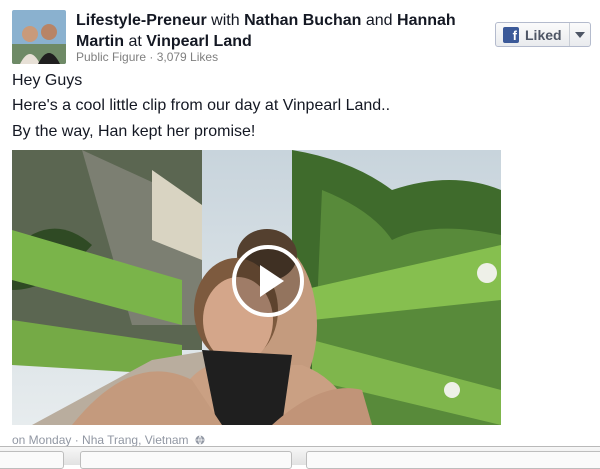  Describe the element at coordinates (141, 20) in the screenshot. I see `page-name-link: Lifestyle-Preneur` at that location.